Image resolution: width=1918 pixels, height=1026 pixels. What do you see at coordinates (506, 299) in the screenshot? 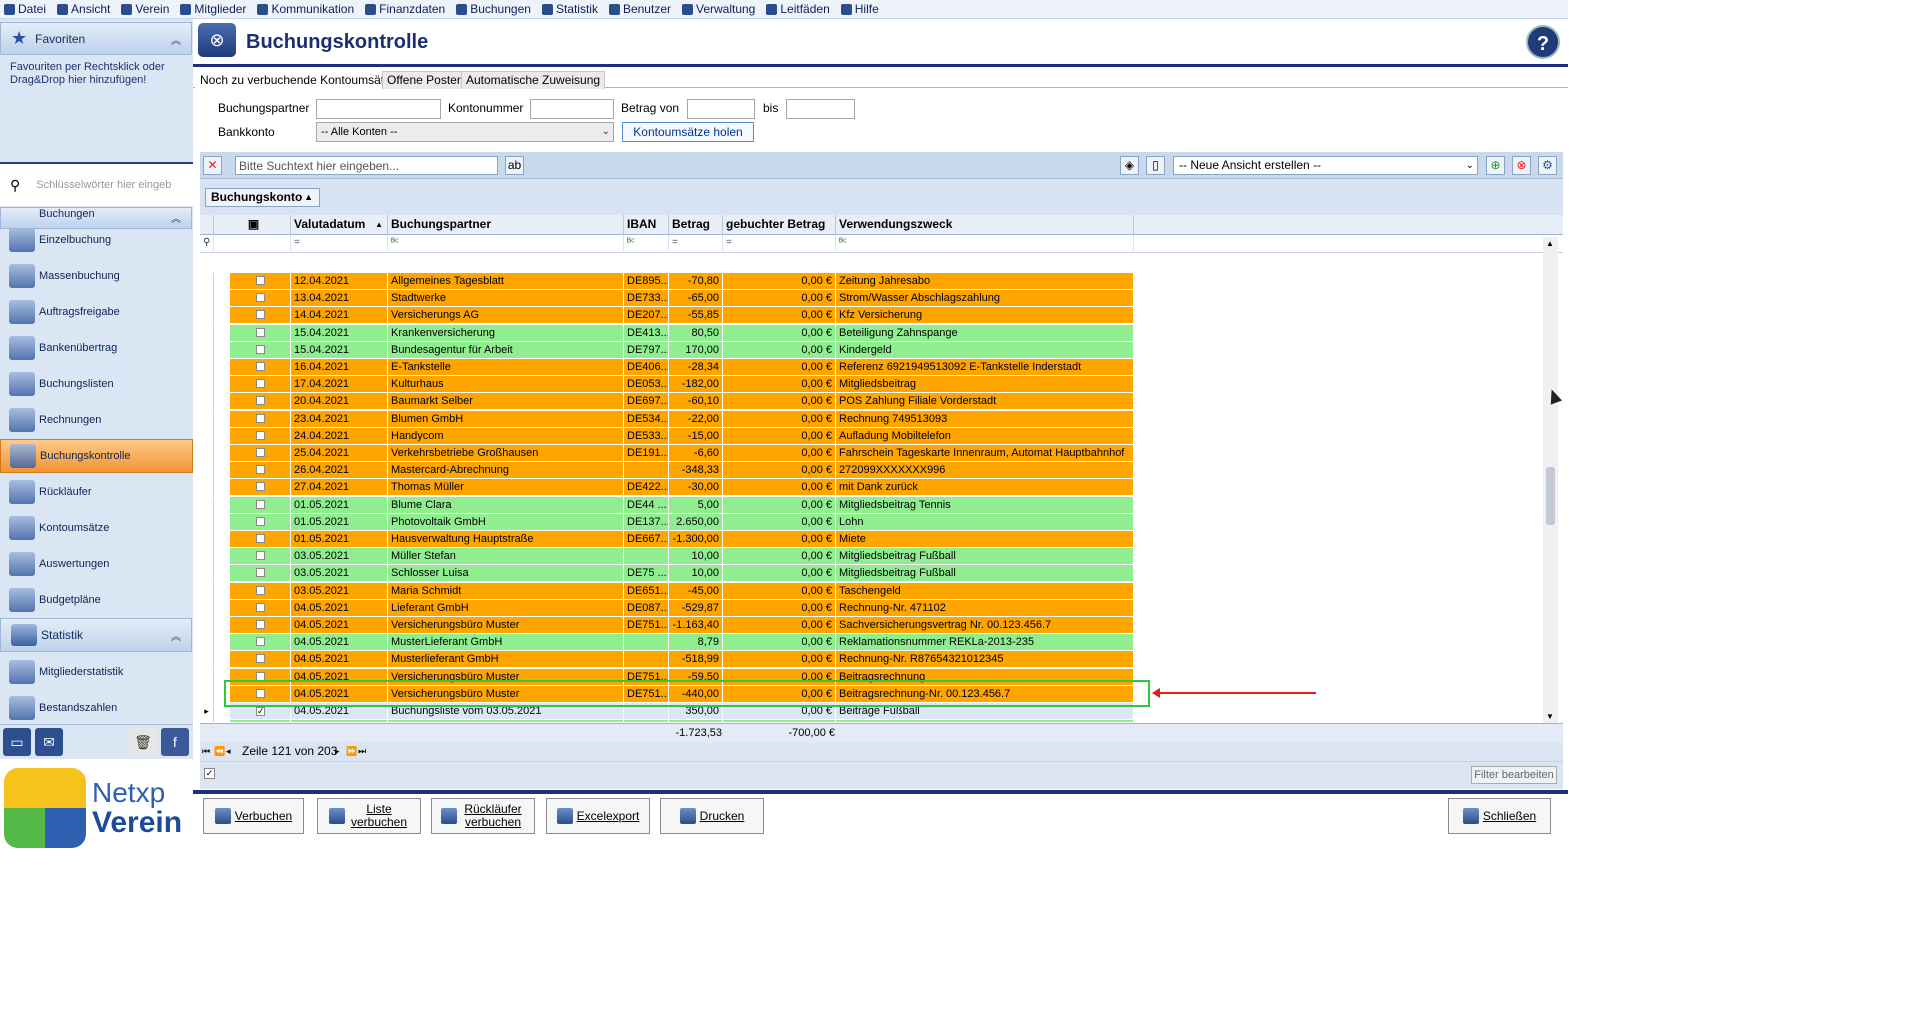
I see `cell-p: Stadtwerke` at bounding box center [506, 299].